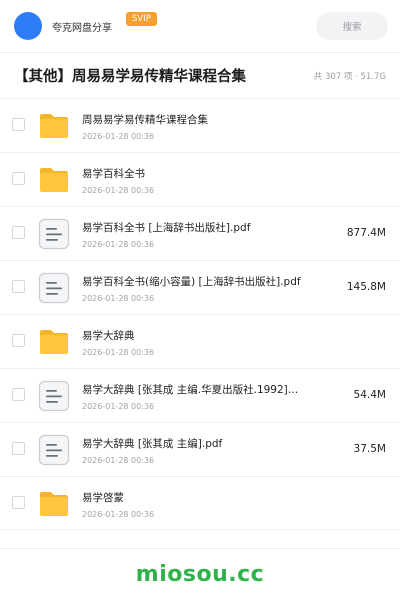 The height and width of the screenshot is (600, 400). Describe the element at coordinates (349, 76) in the screenshot. I see `folder-summary: 共 307 项 · 51.7G` at that location.